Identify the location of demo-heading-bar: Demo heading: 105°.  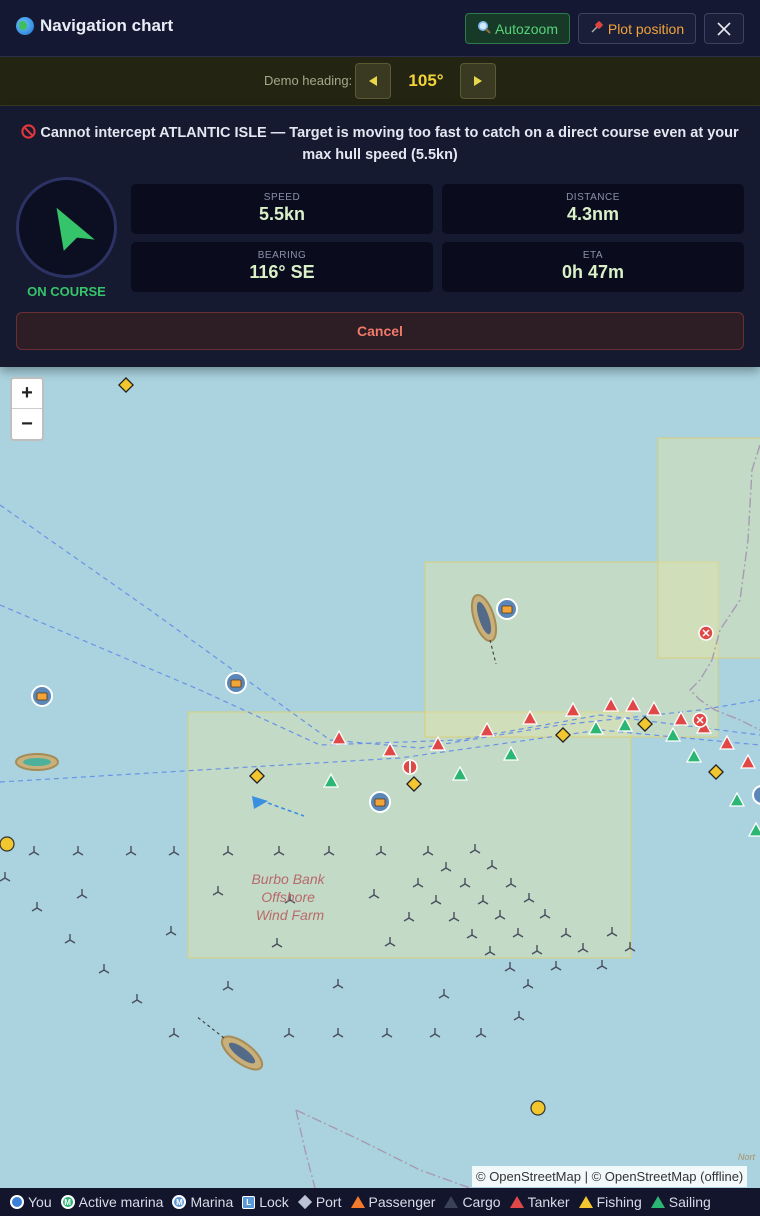
(380, 81).